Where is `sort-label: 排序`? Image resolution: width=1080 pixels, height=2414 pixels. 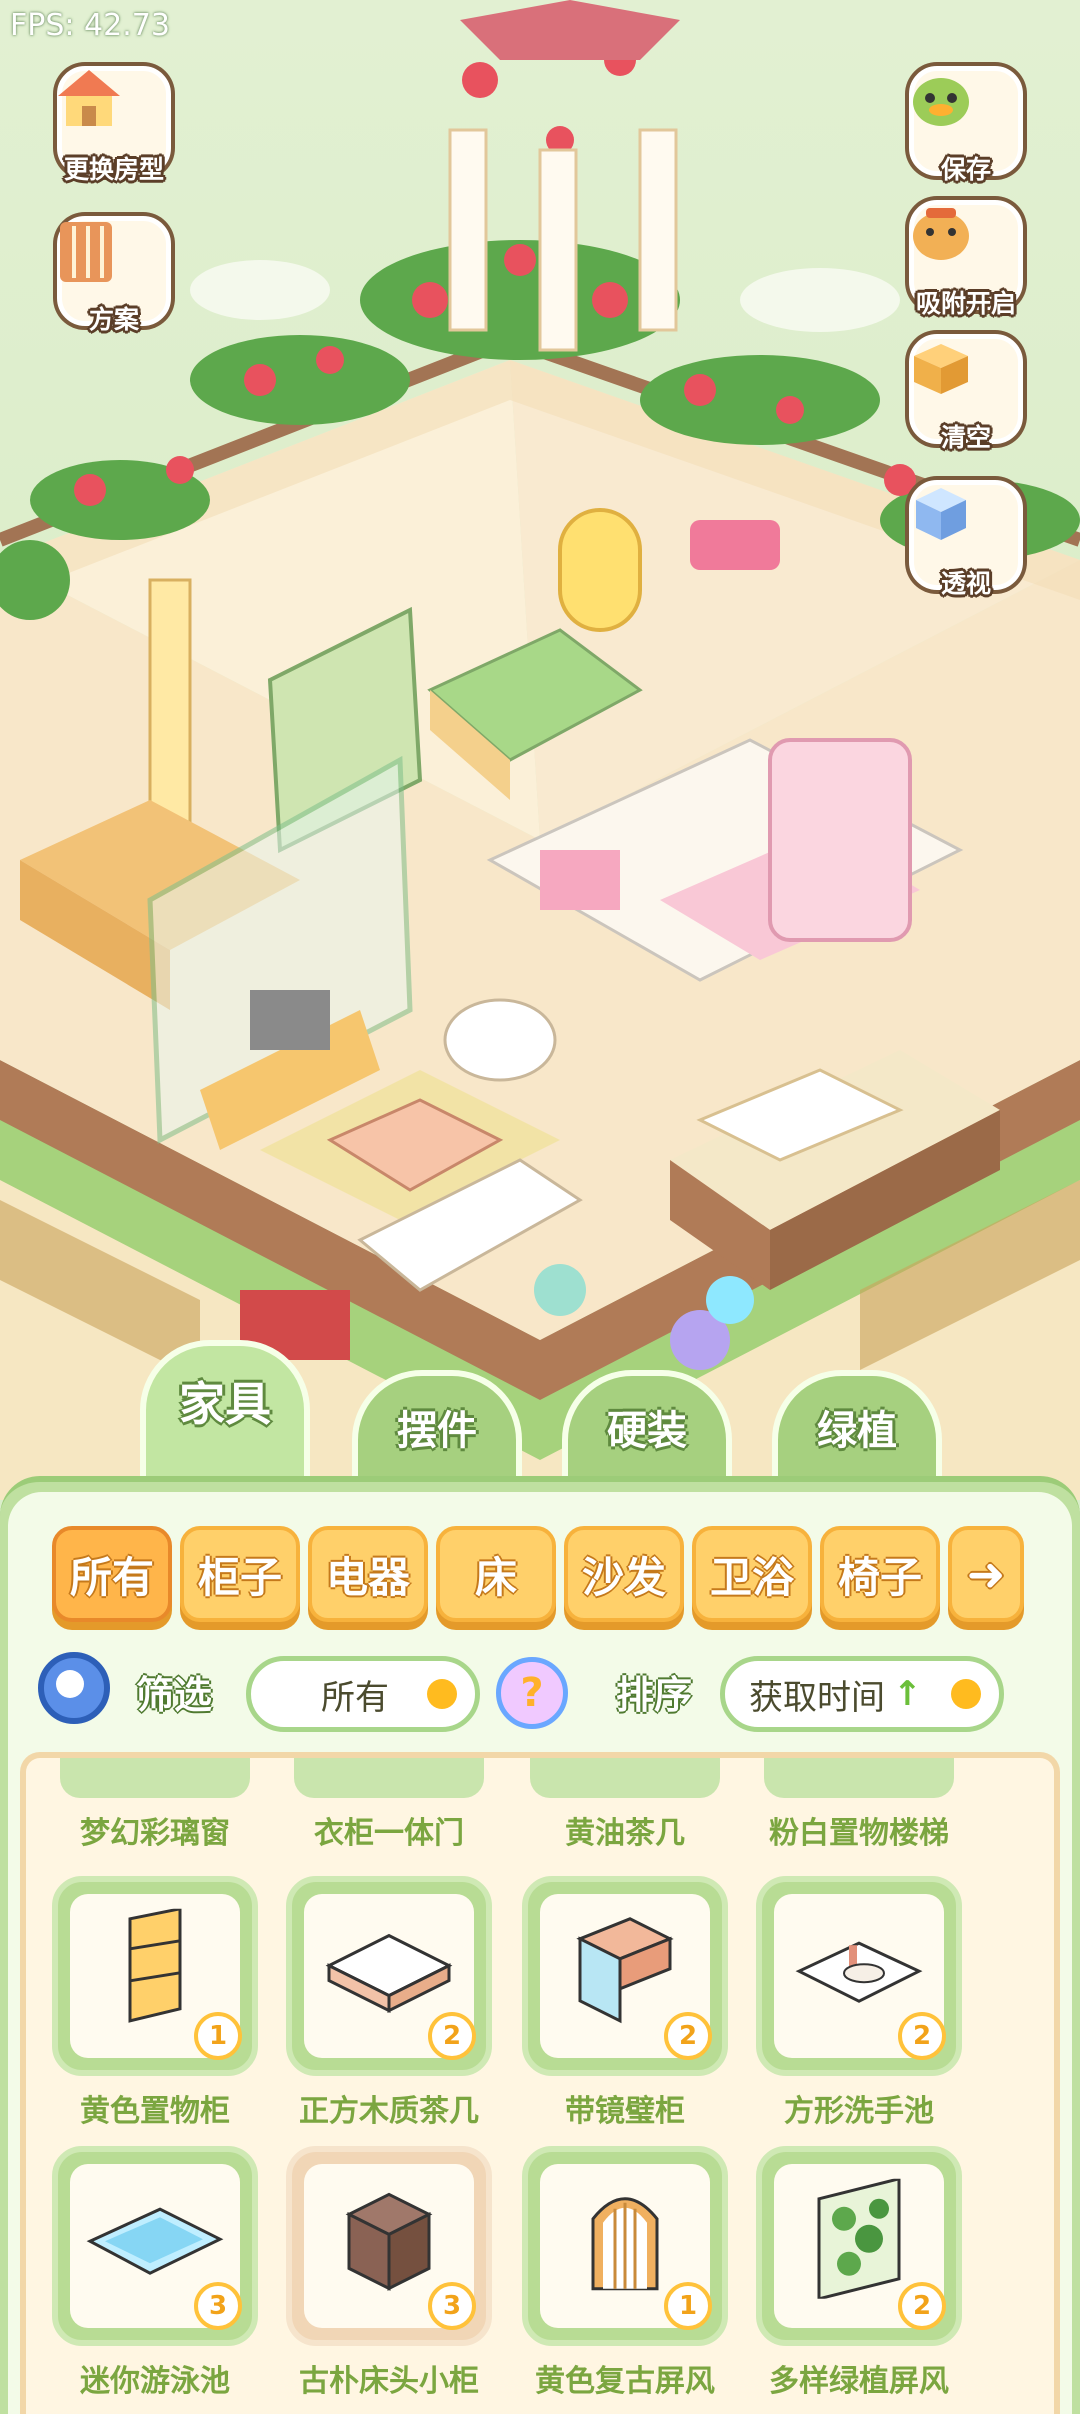
sort-label: 排序 is located at coordinates (654, 1695).